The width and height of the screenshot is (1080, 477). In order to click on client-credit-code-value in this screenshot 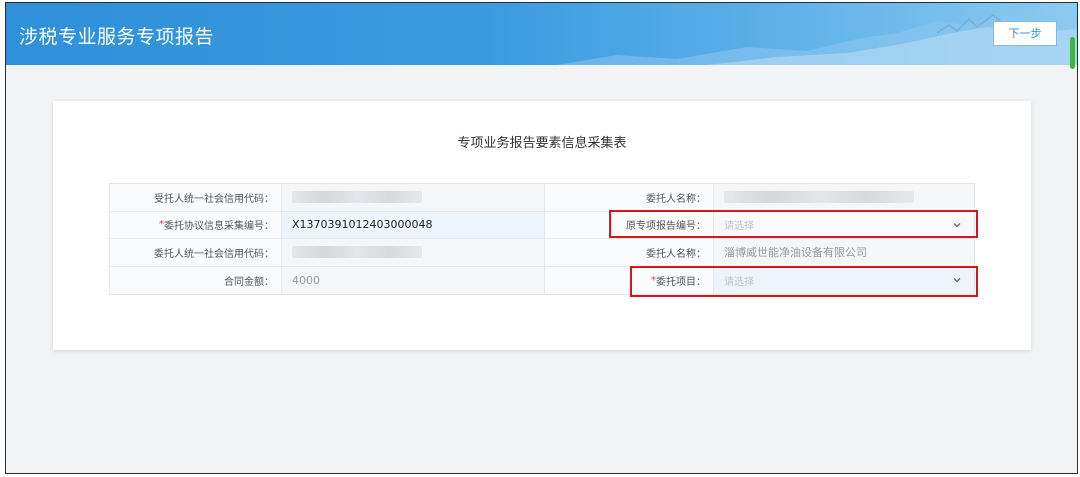, I will do `click(413, 252)`.